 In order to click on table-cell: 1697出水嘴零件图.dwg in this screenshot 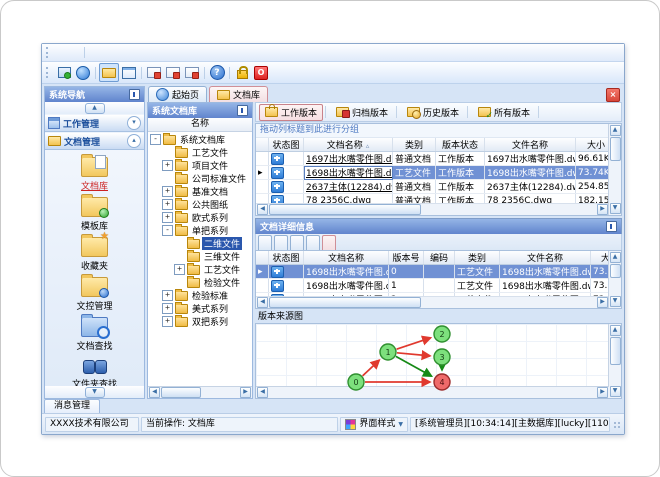, I will do `click(348, 158)`.